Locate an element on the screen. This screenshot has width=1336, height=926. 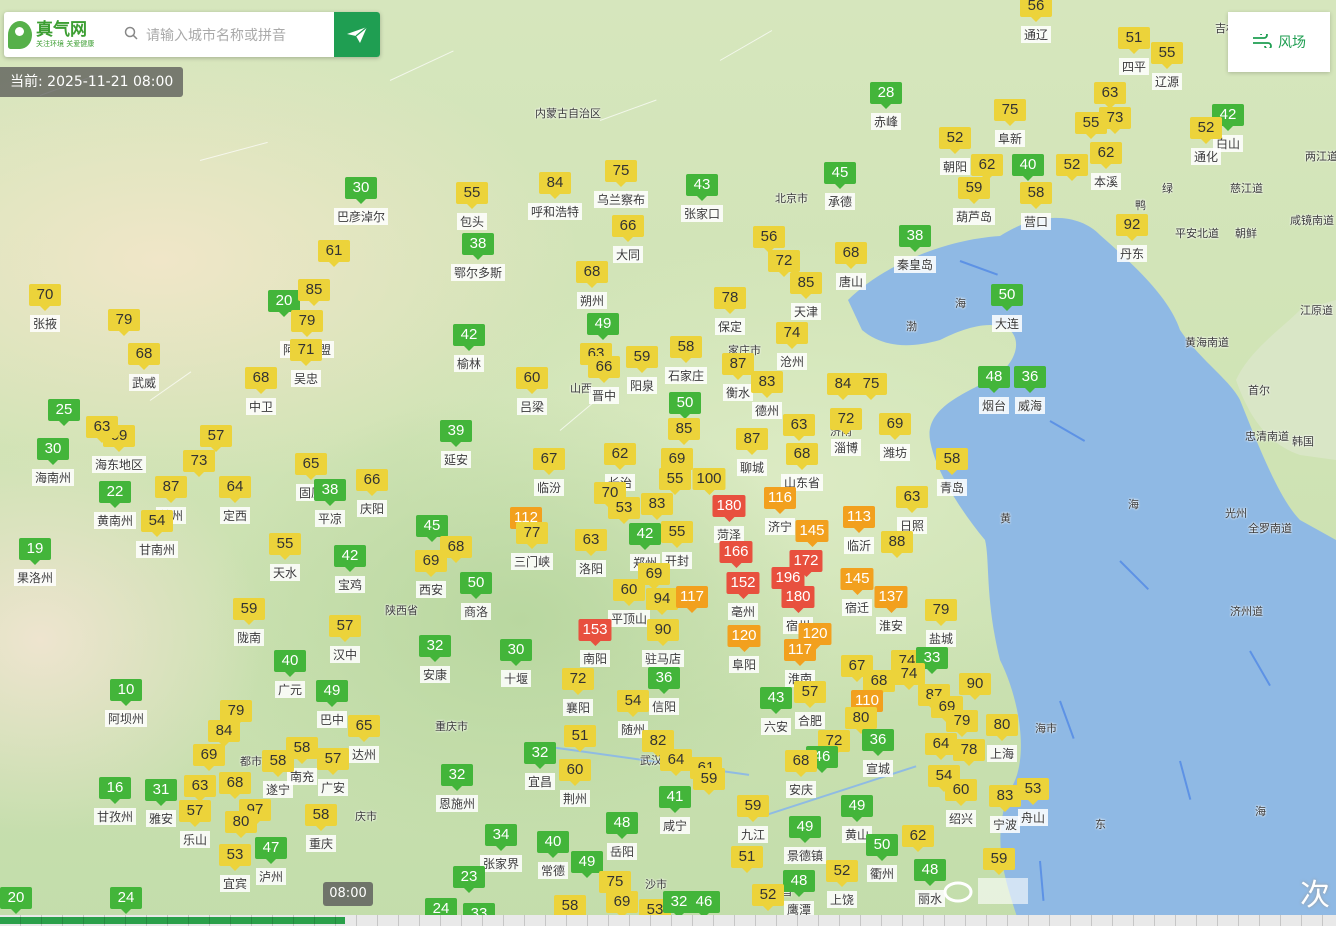
aqi-marker: 120 is located at coordinates (744, 638).